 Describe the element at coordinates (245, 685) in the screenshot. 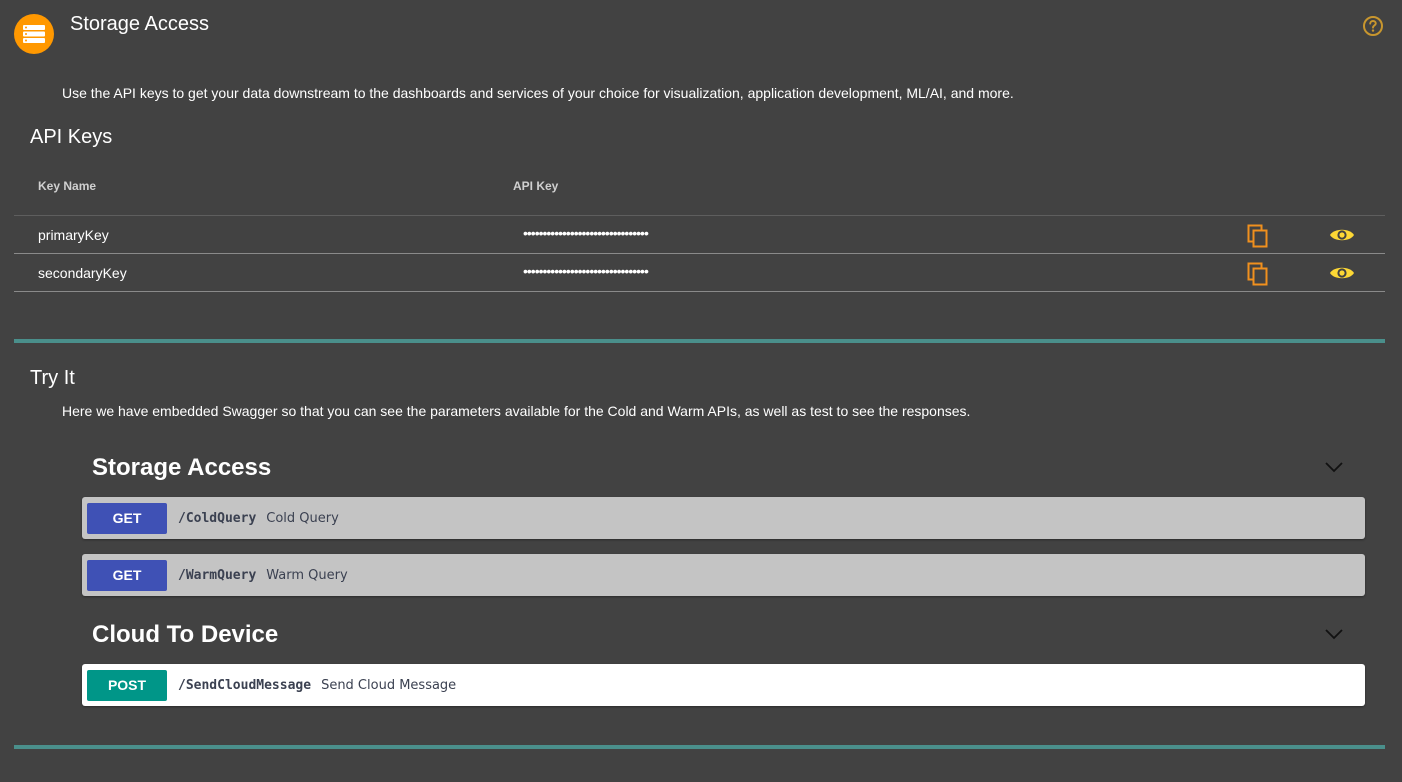

I see `operation-path: /SendCloudMessage` at that location.